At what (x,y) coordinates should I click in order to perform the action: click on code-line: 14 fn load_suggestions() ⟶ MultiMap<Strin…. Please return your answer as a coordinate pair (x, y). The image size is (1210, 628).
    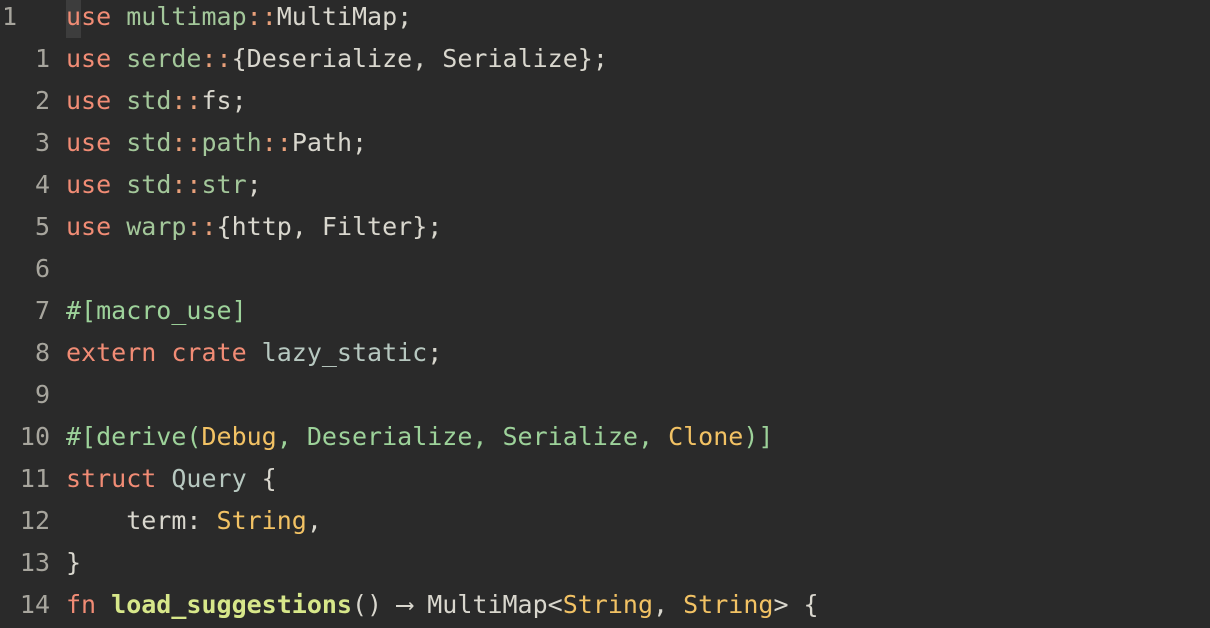
    Looking at the image, I should click on (605, 605).